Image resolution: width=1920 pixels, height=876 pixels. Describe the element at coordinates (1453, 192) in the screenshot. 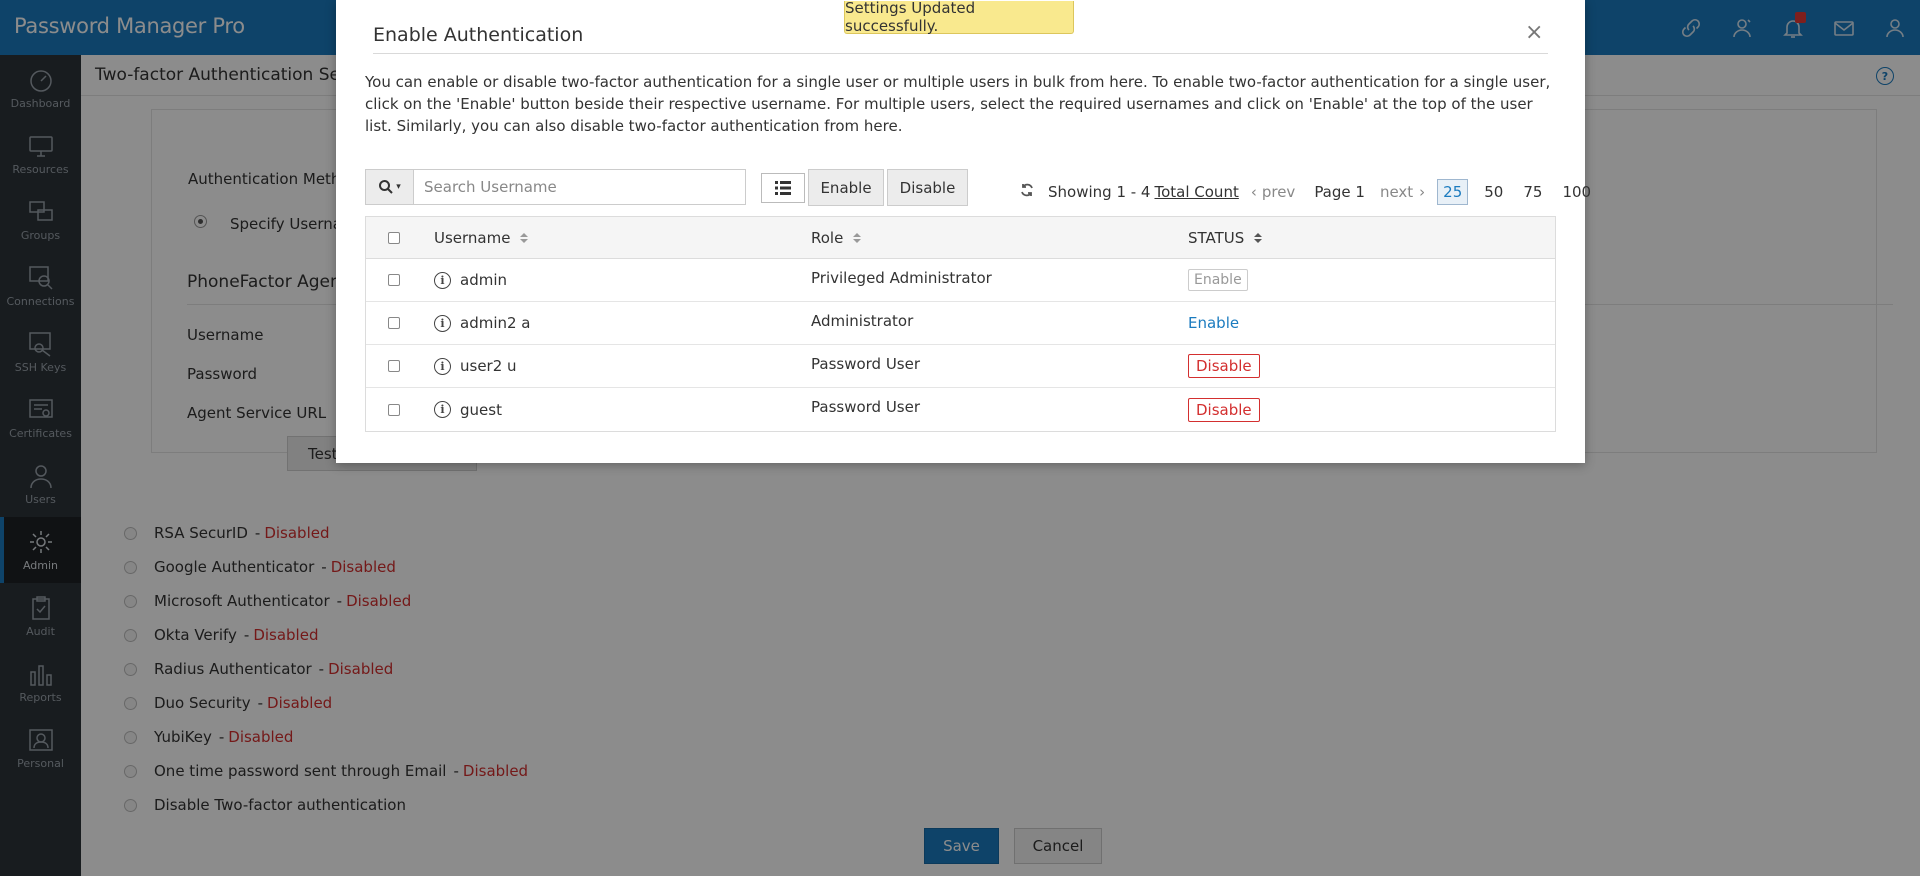

I see `page-size-25: 25` at that location.